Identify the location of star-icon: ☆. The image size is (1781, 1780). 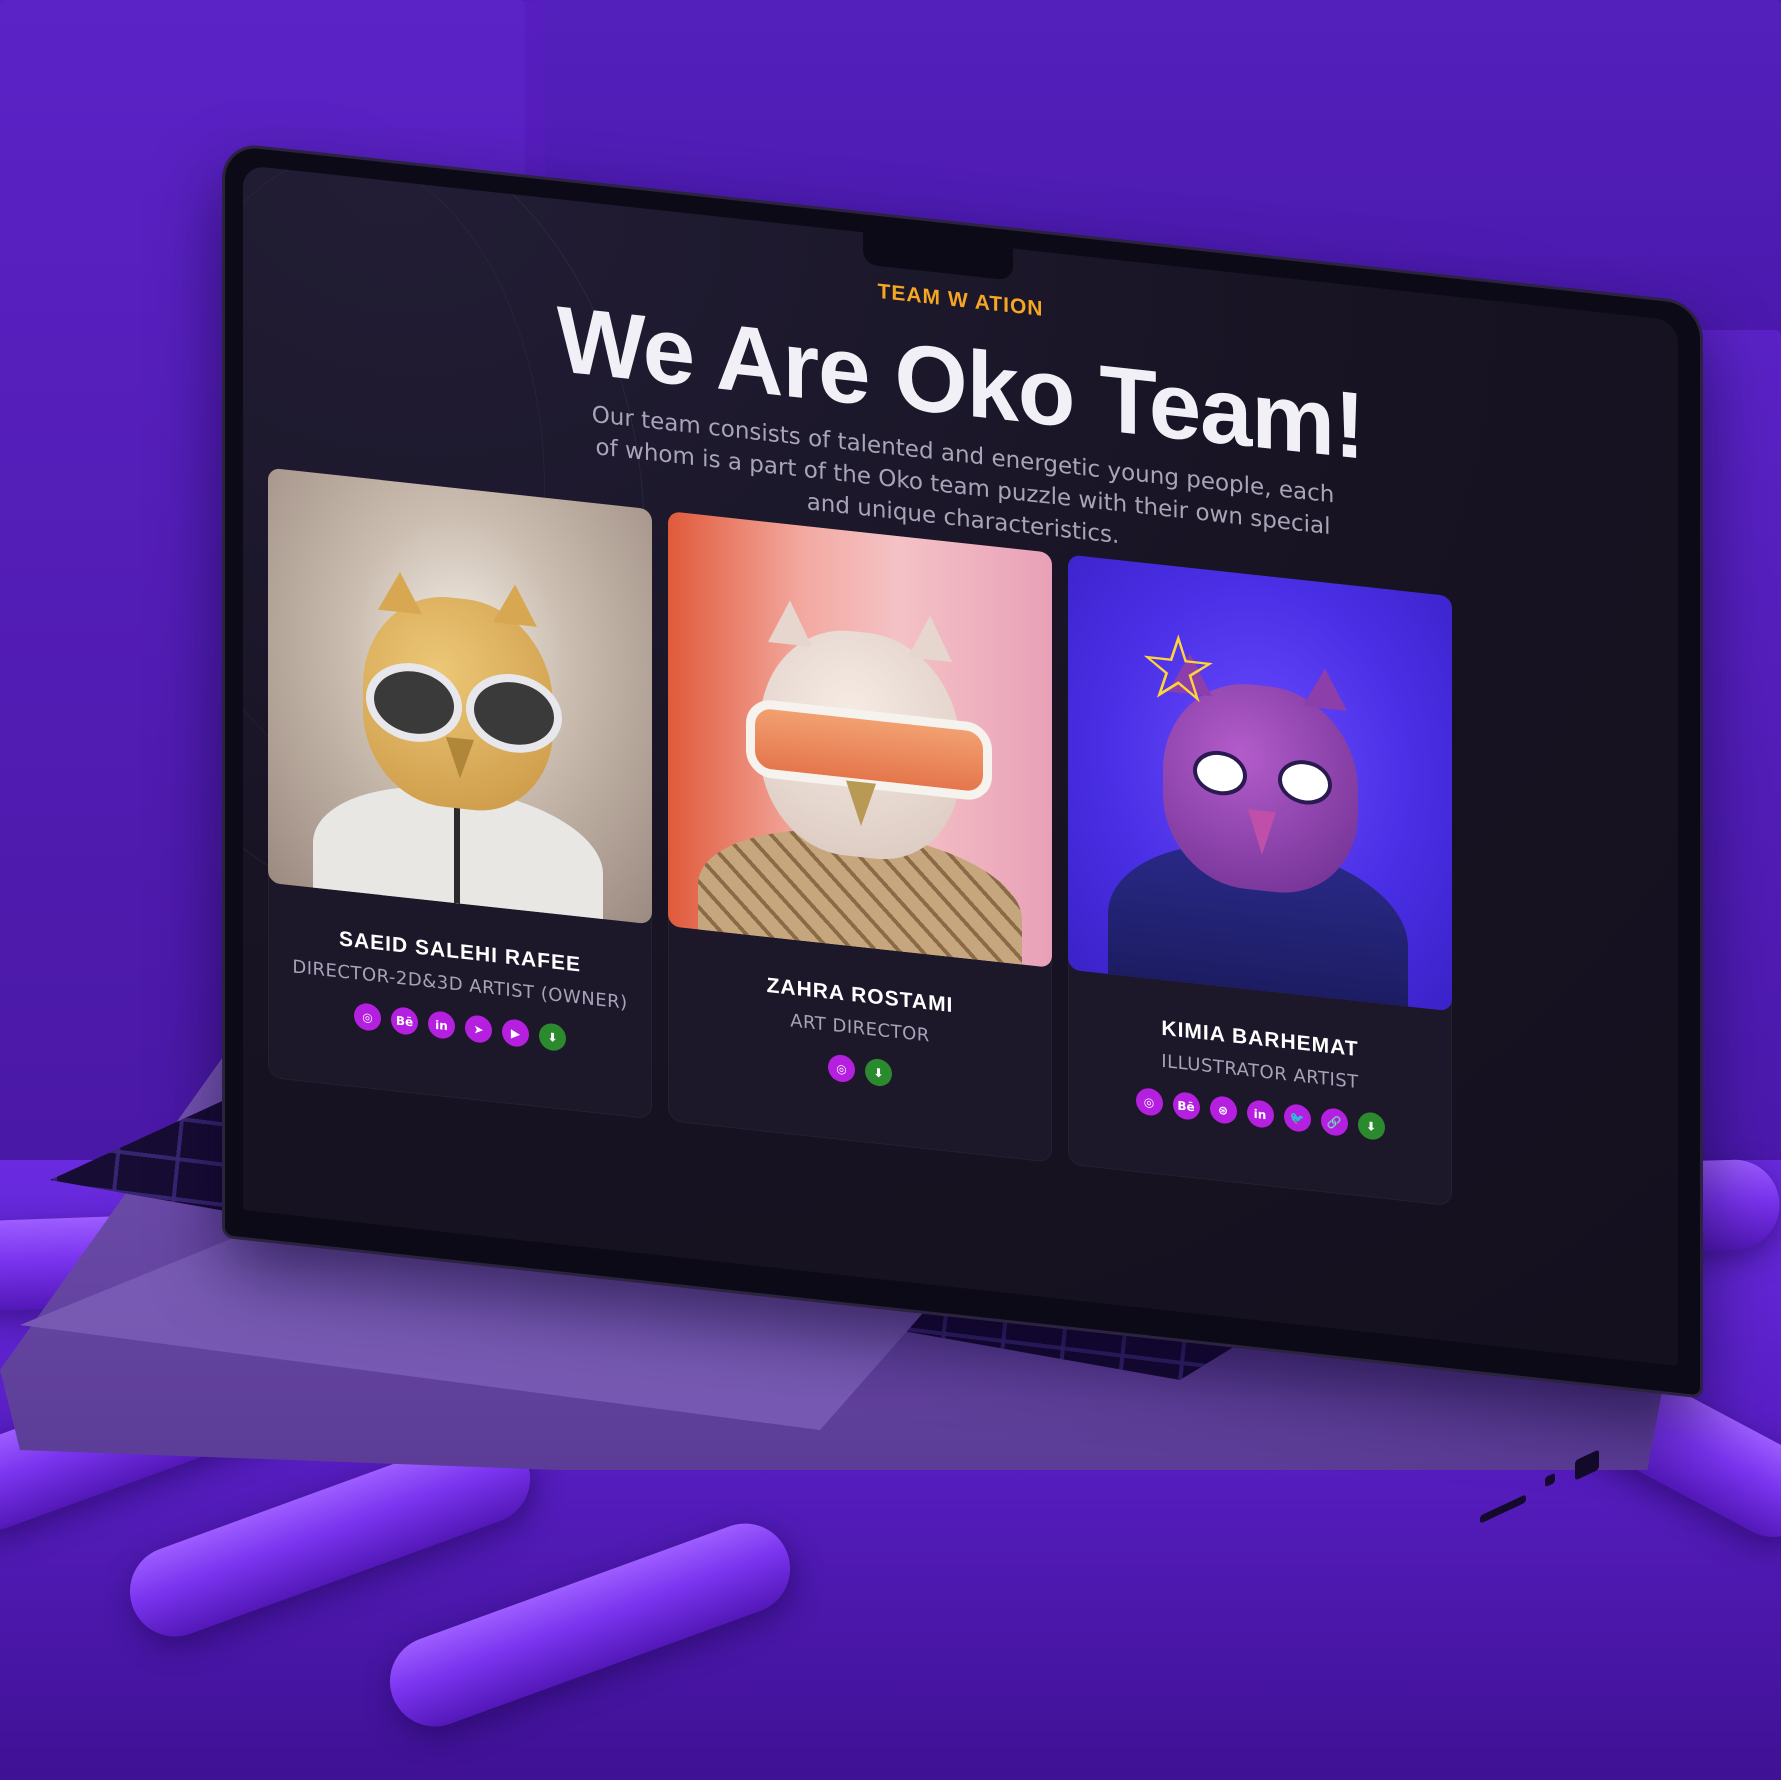
(1178, 669).